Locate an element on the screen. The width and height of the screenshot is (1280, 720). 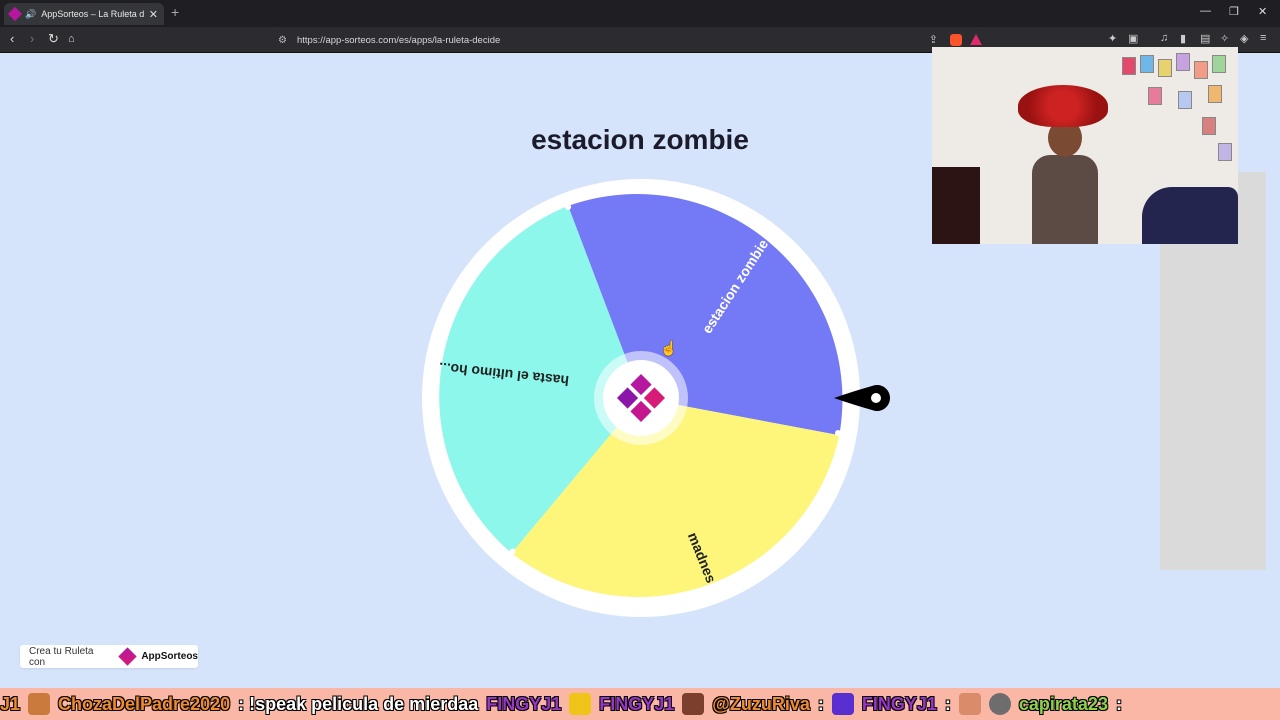
mouse-cursor-icon: ☝ is located at coordinates (669, 348).